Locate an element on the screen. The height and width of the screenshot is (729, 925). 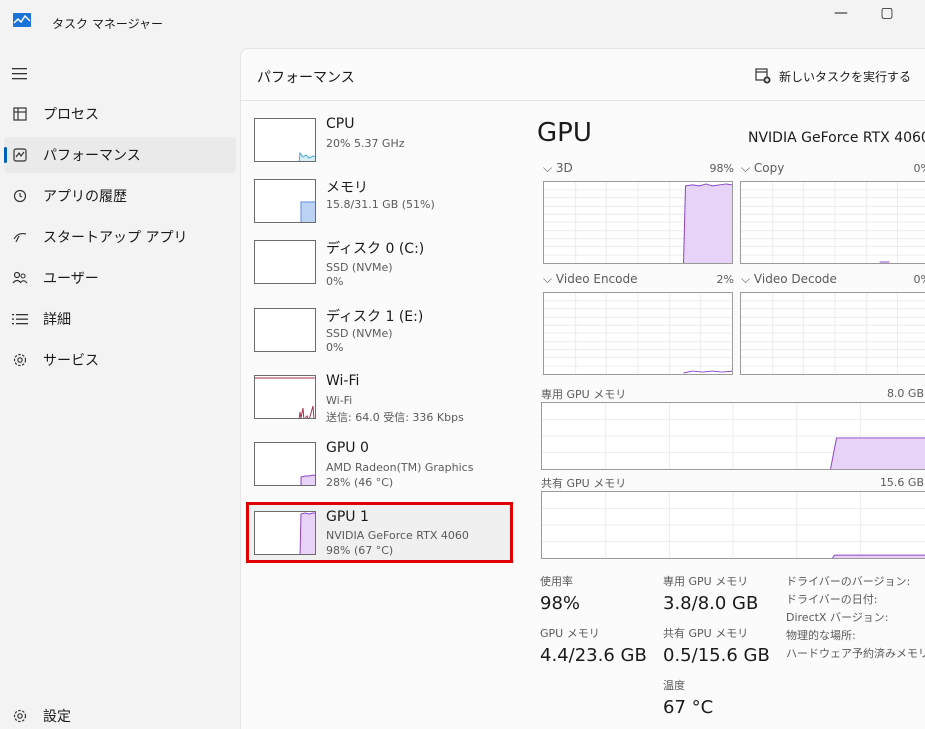
resource-detail: 15.8/31.1 GB (51%) is located at coordinates (380, 204).